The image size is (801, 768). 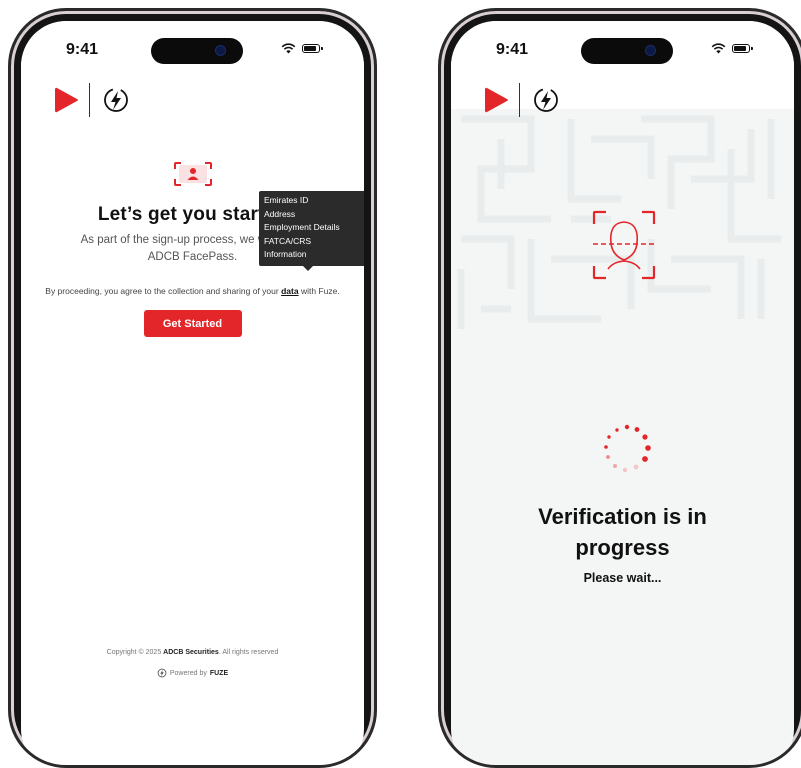 I want to click on tooltip-arrow, so click(x=308, y=268).